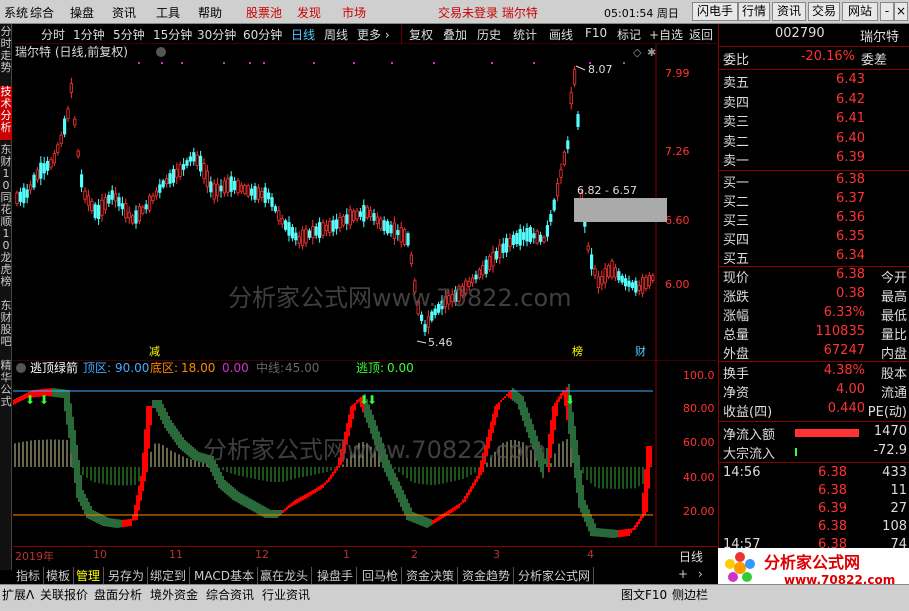  I want to click on quote-button: 行情, so click(754, 11).